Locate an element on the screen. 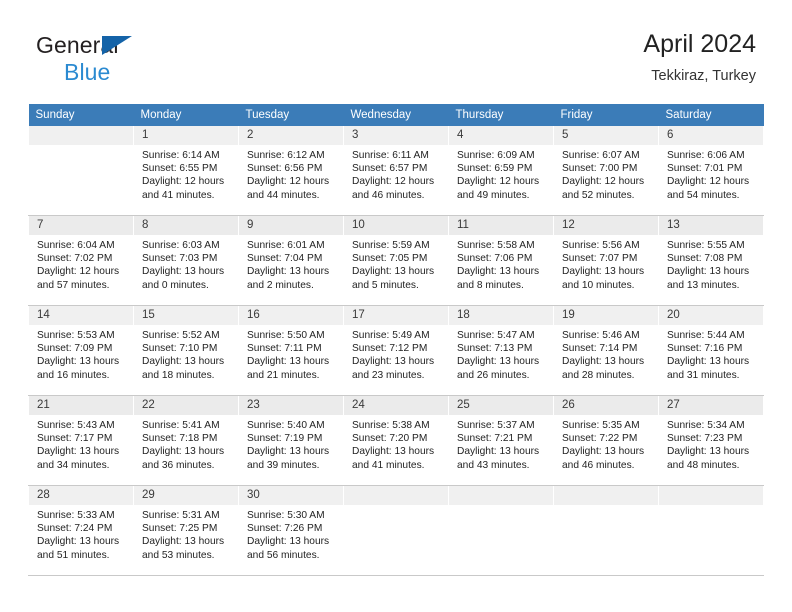  day-number: 27 is located at coordinates (711, 405).